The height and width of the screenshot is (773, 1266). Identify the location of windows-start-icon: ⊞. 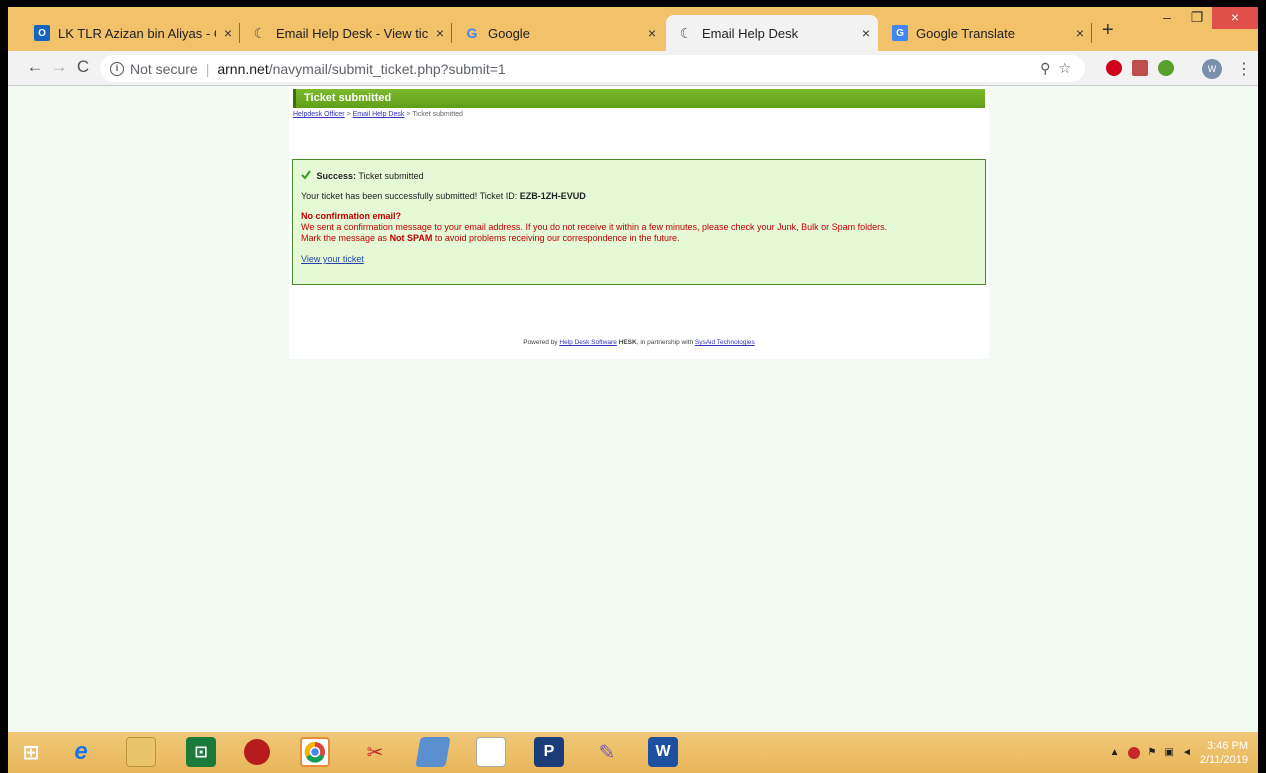
(31, 752).